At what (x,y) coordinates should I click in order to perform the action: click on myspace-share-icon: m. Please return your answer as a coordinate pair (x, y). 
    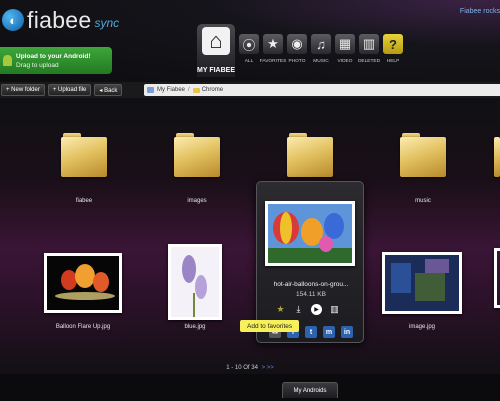
    Looking at the image, I should click on (329, 332).